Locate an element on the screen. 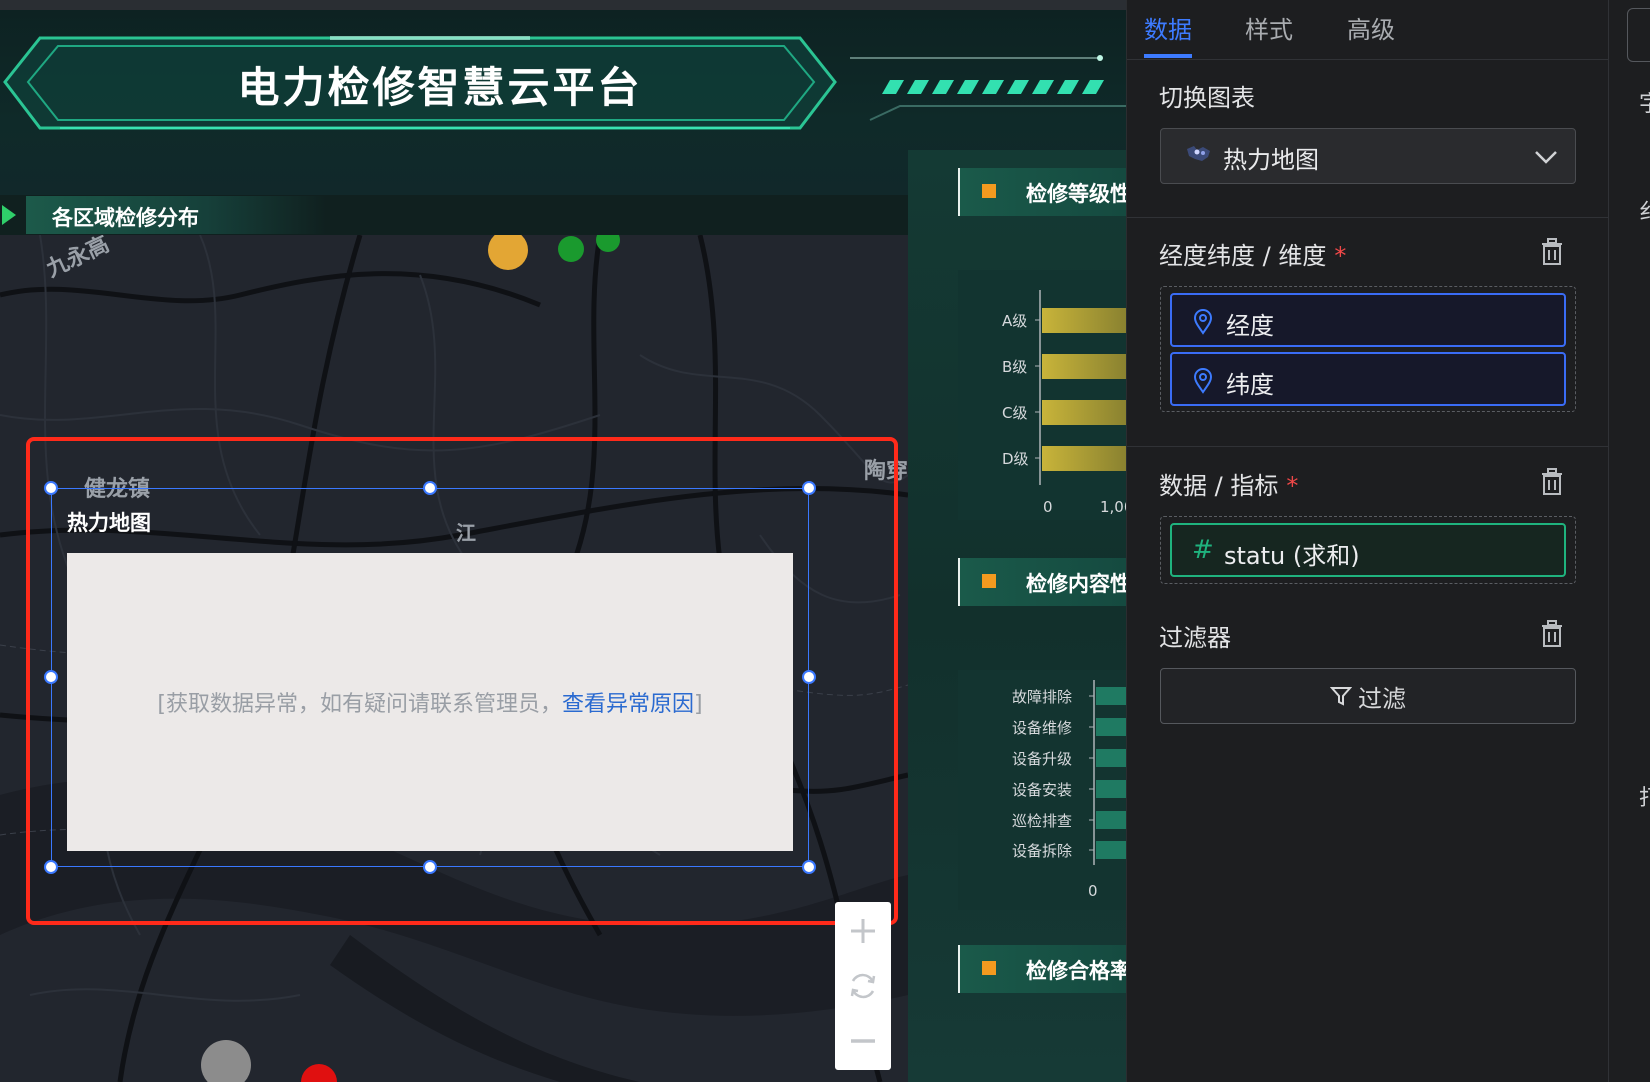 This screenshot has height=1082, width=1650. content-label-inspect: 巡检排查 is located at coordinates (1042, 821).